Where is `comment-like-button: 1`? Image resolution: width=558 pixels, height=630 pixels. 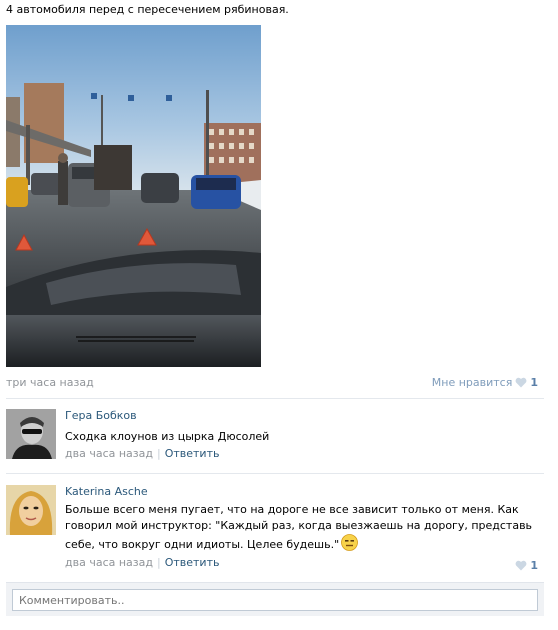 comment-like-button: 1 is located at coordinates (526, 565).